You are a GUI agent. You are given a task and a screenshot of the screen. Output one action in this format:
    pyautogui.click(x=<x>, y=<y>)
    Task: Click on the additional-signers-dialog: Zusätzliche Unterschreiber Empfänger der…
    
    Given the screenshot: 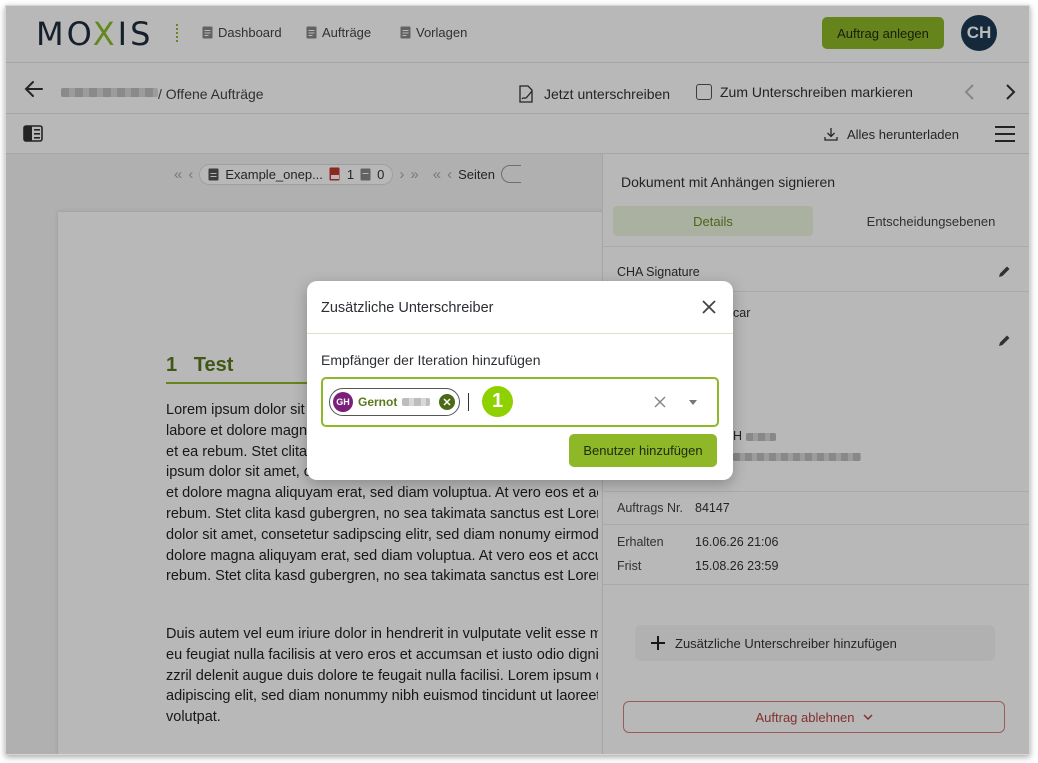 What is the action you would take?
    pyautogui.click(x=520, y=380)
    